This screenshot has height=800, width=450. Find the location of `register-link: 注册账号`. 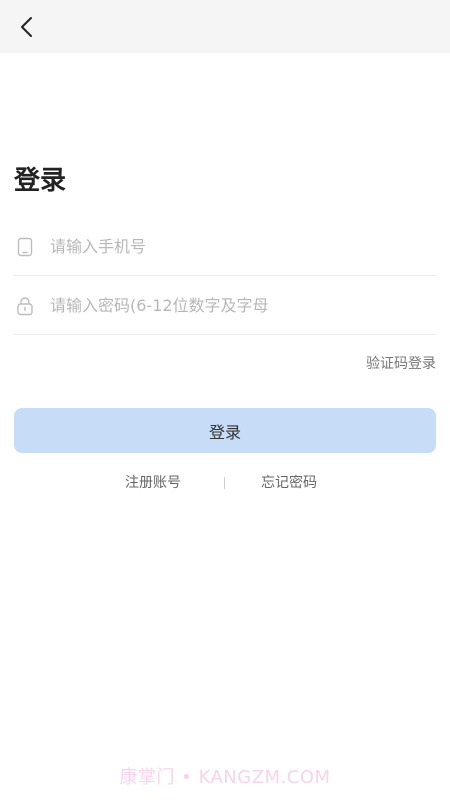

register-link: 注册账号 is located at coordinates (153, 483).